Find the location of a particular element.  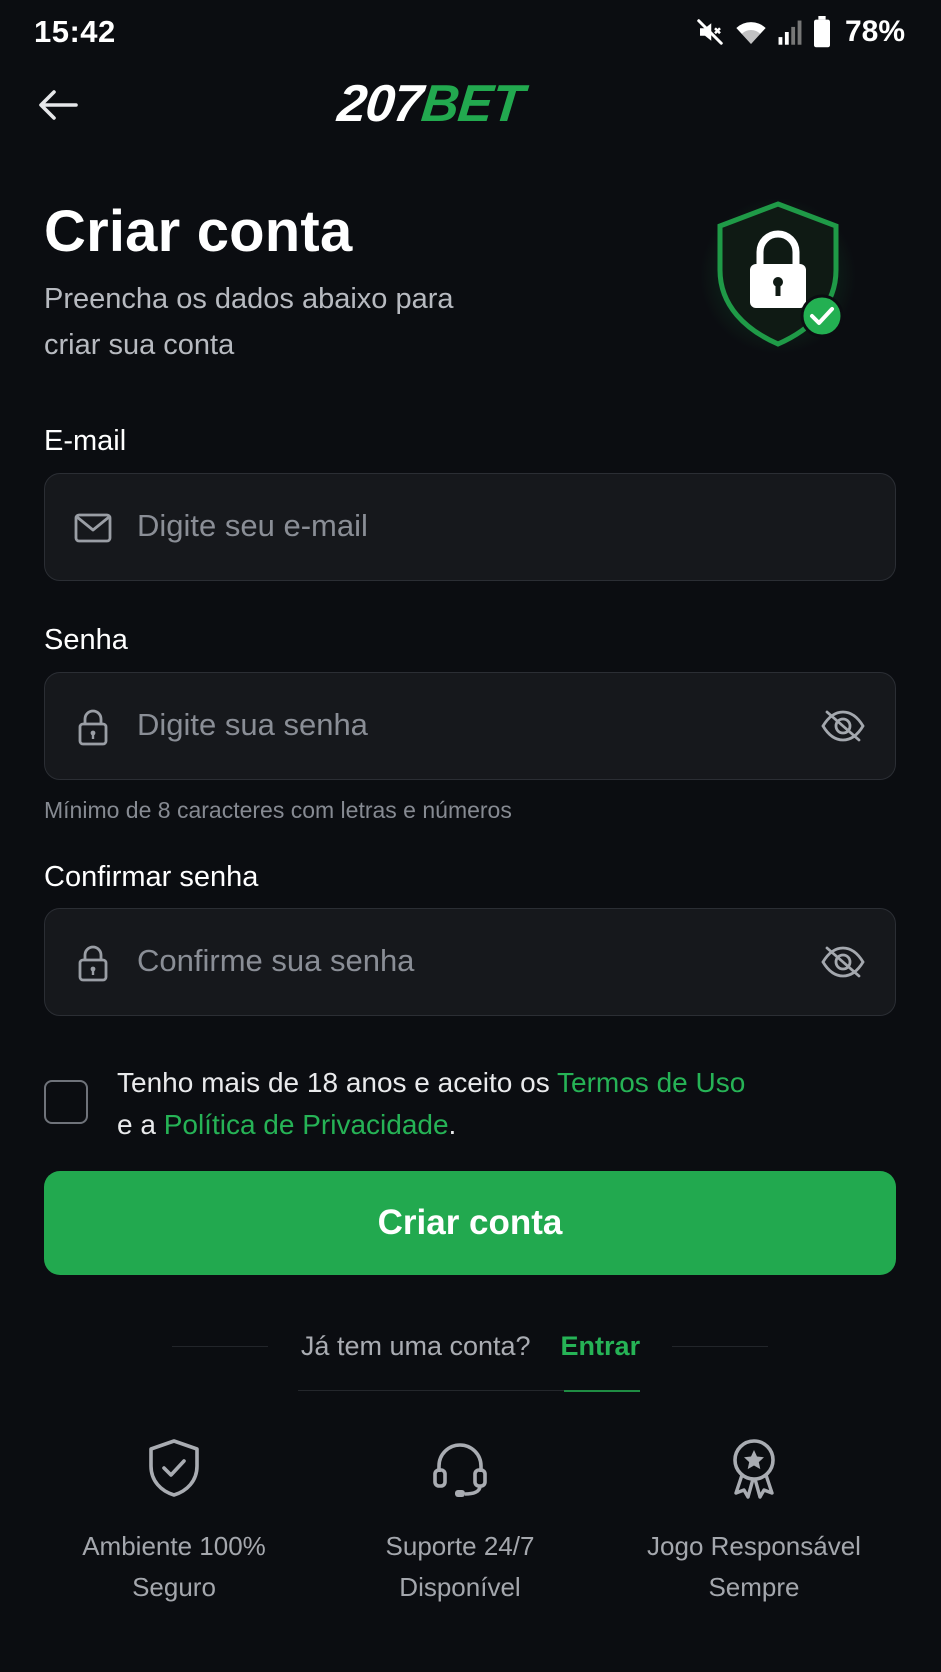

feature-responsible-text: Jogo Responsável Sempre is located at coordinates (754, 1567).